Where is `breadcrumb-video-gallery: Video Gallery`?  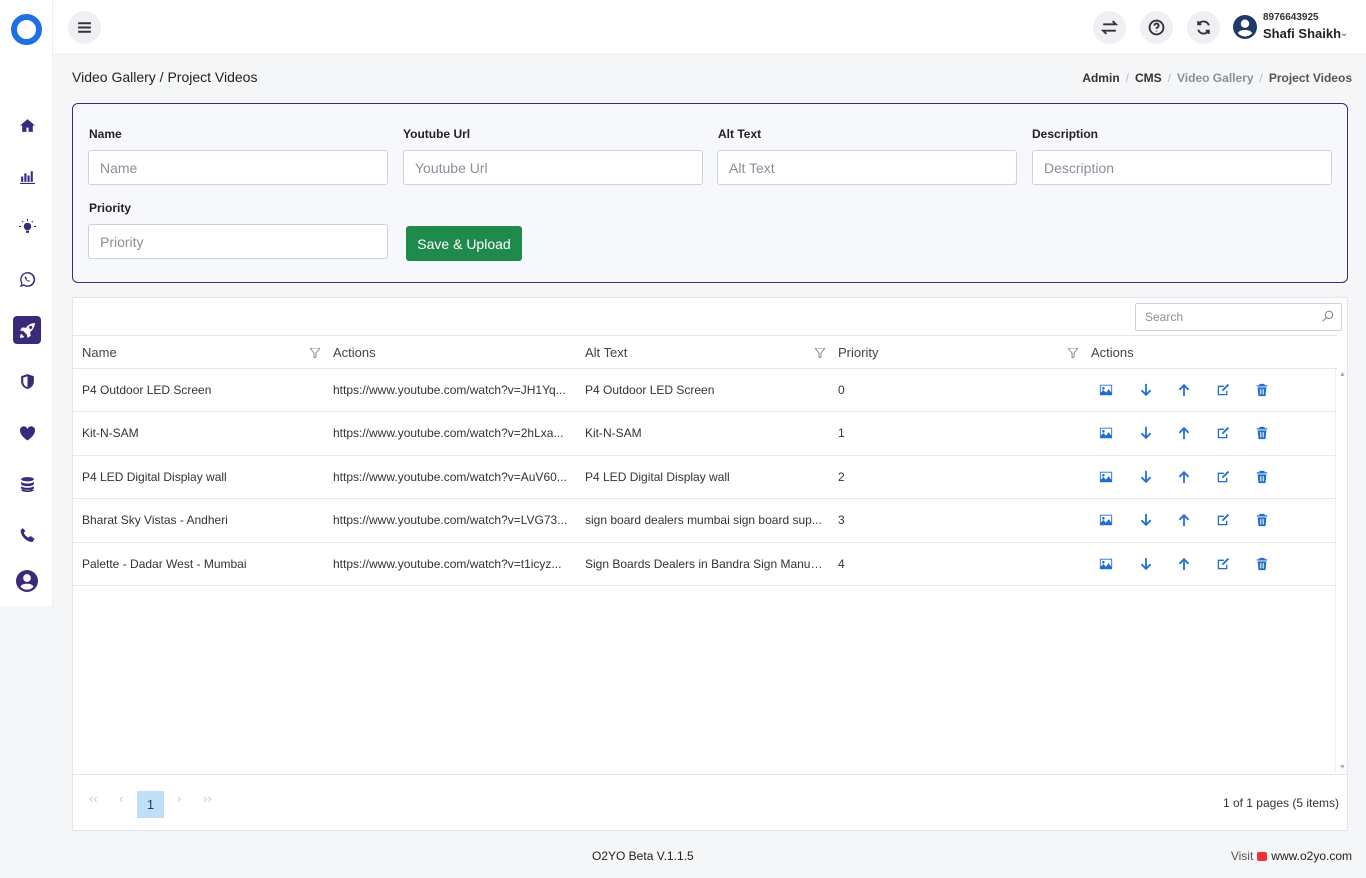
breadcrumb-video-gallery: Video Gallery is located at coordinates (1215, 78).